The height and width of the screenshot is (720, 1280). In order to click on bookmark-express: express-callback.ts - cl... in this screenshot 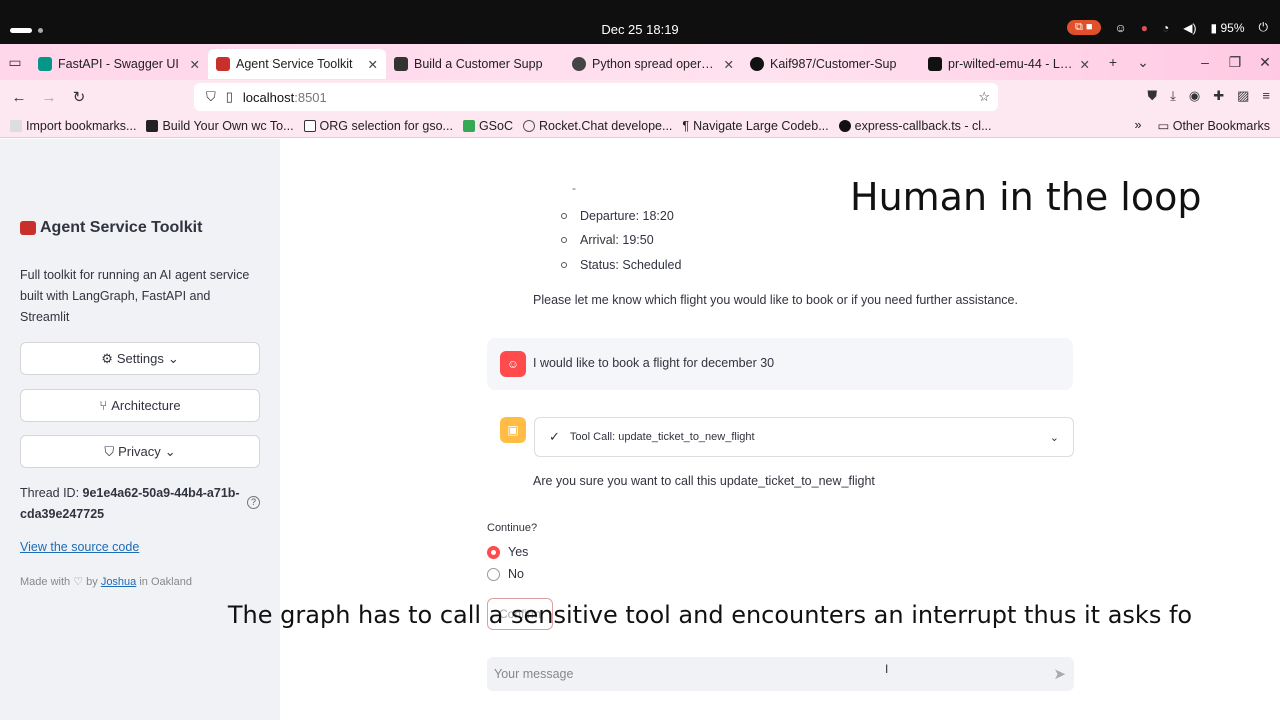, I will do `click(915, 125)`.